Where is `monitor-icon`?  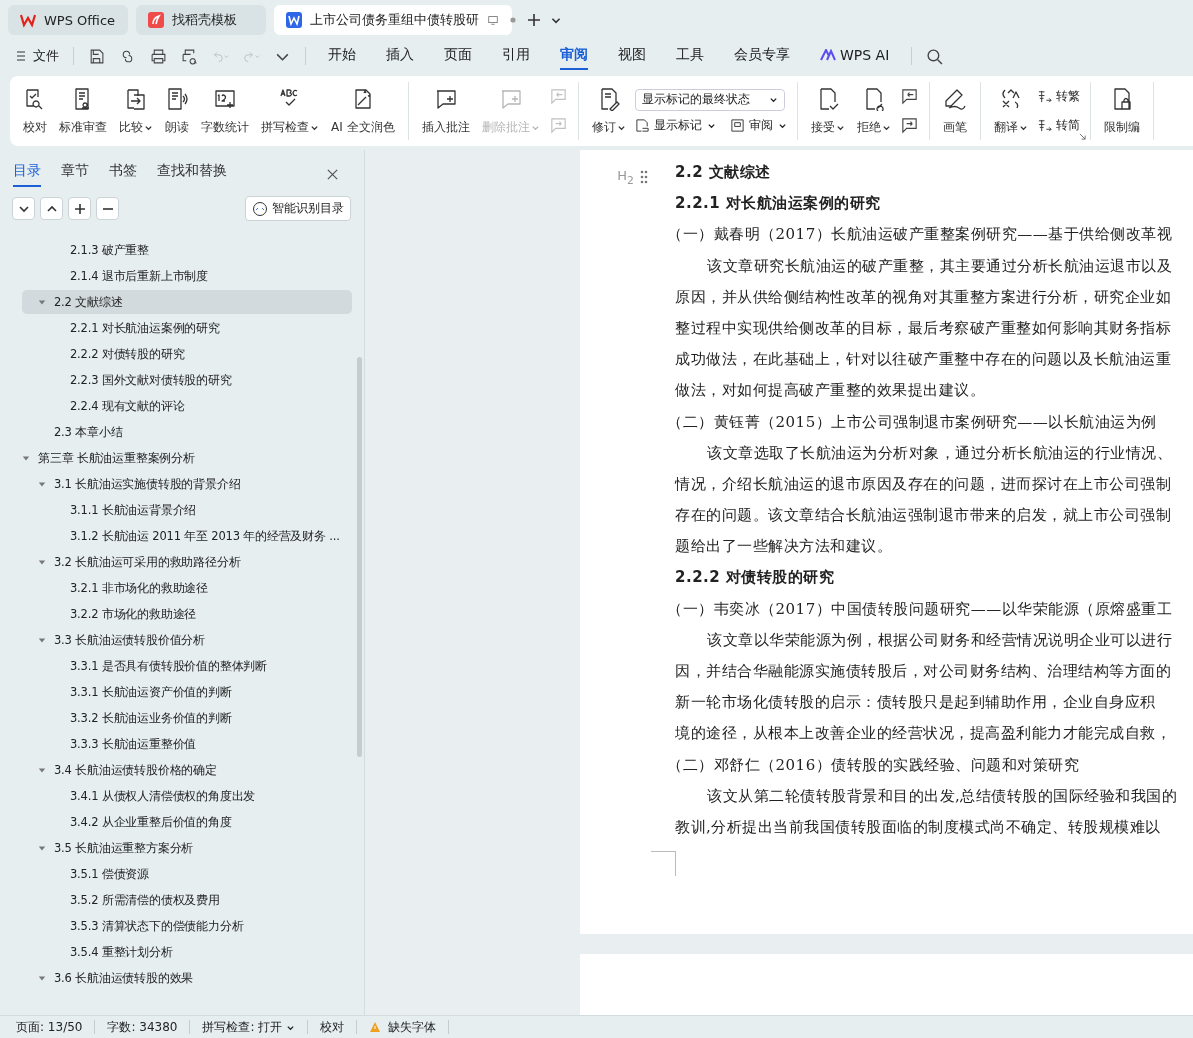 monitor-icon is located at coordinates (493, 20).